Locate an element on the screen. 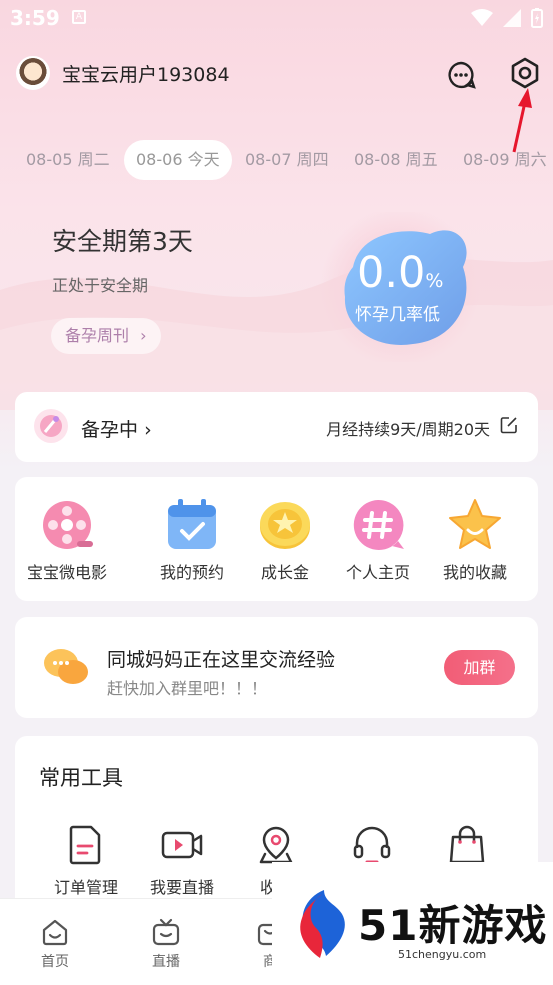  pregnancy-status-card: 备孕中 › 月经持续9天/周期20天 is located at coordinates (276, 427).